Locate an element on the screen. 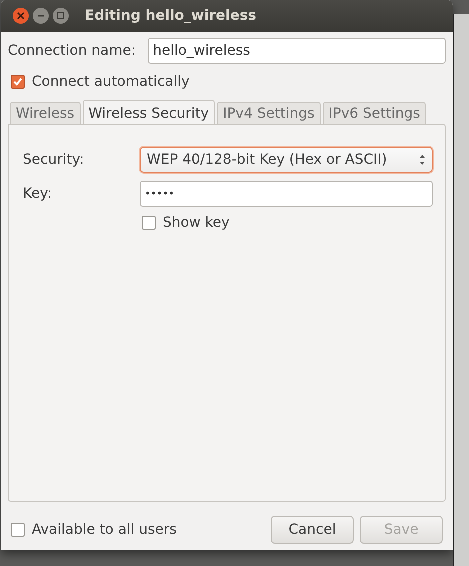 The height and width of the screenshot is (566, 469). maximize-icon is located at coordinates (61, 16).